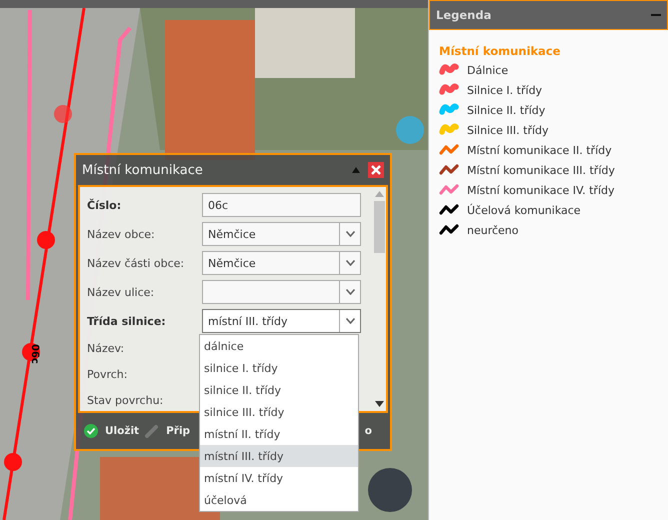  I want to click on scrollbar-thumb, so click(379, 227).